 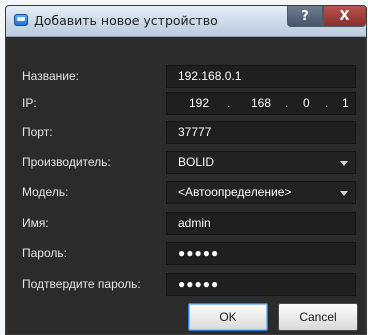 I want to click on username-label: Имя:, so click(x=35, y=223).